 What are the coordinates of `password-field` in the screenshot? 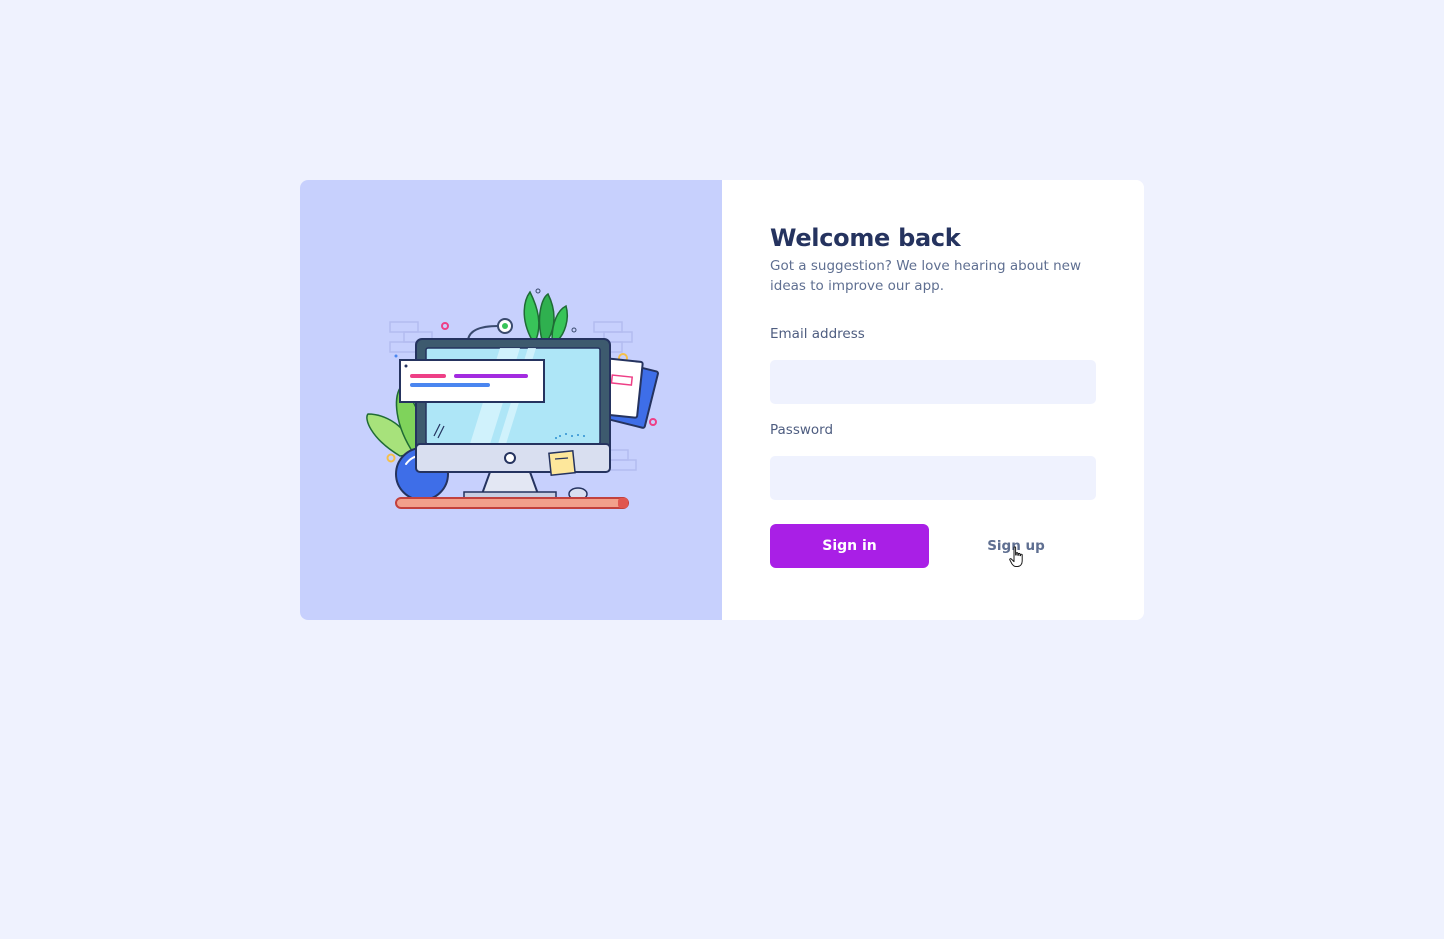 It's located at (933, 478).